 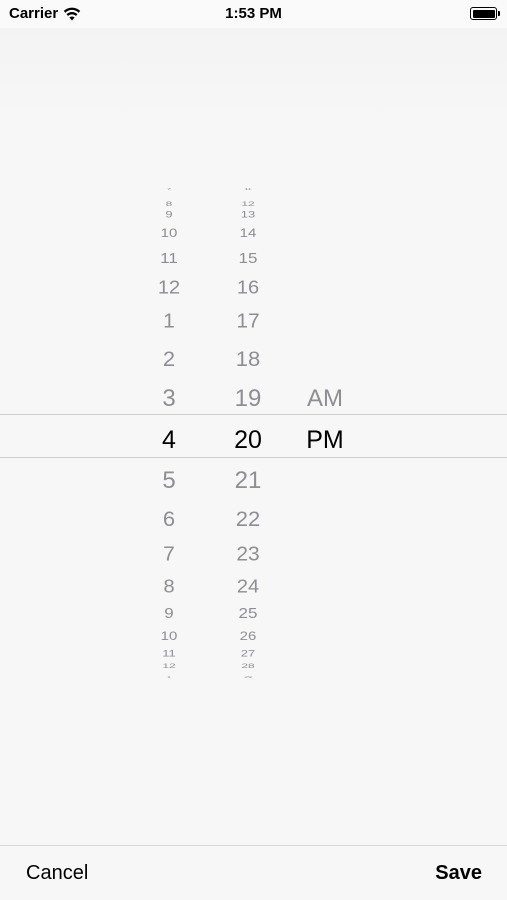 I want to click on period-option-selected: PM, so click(x=325, y=440).